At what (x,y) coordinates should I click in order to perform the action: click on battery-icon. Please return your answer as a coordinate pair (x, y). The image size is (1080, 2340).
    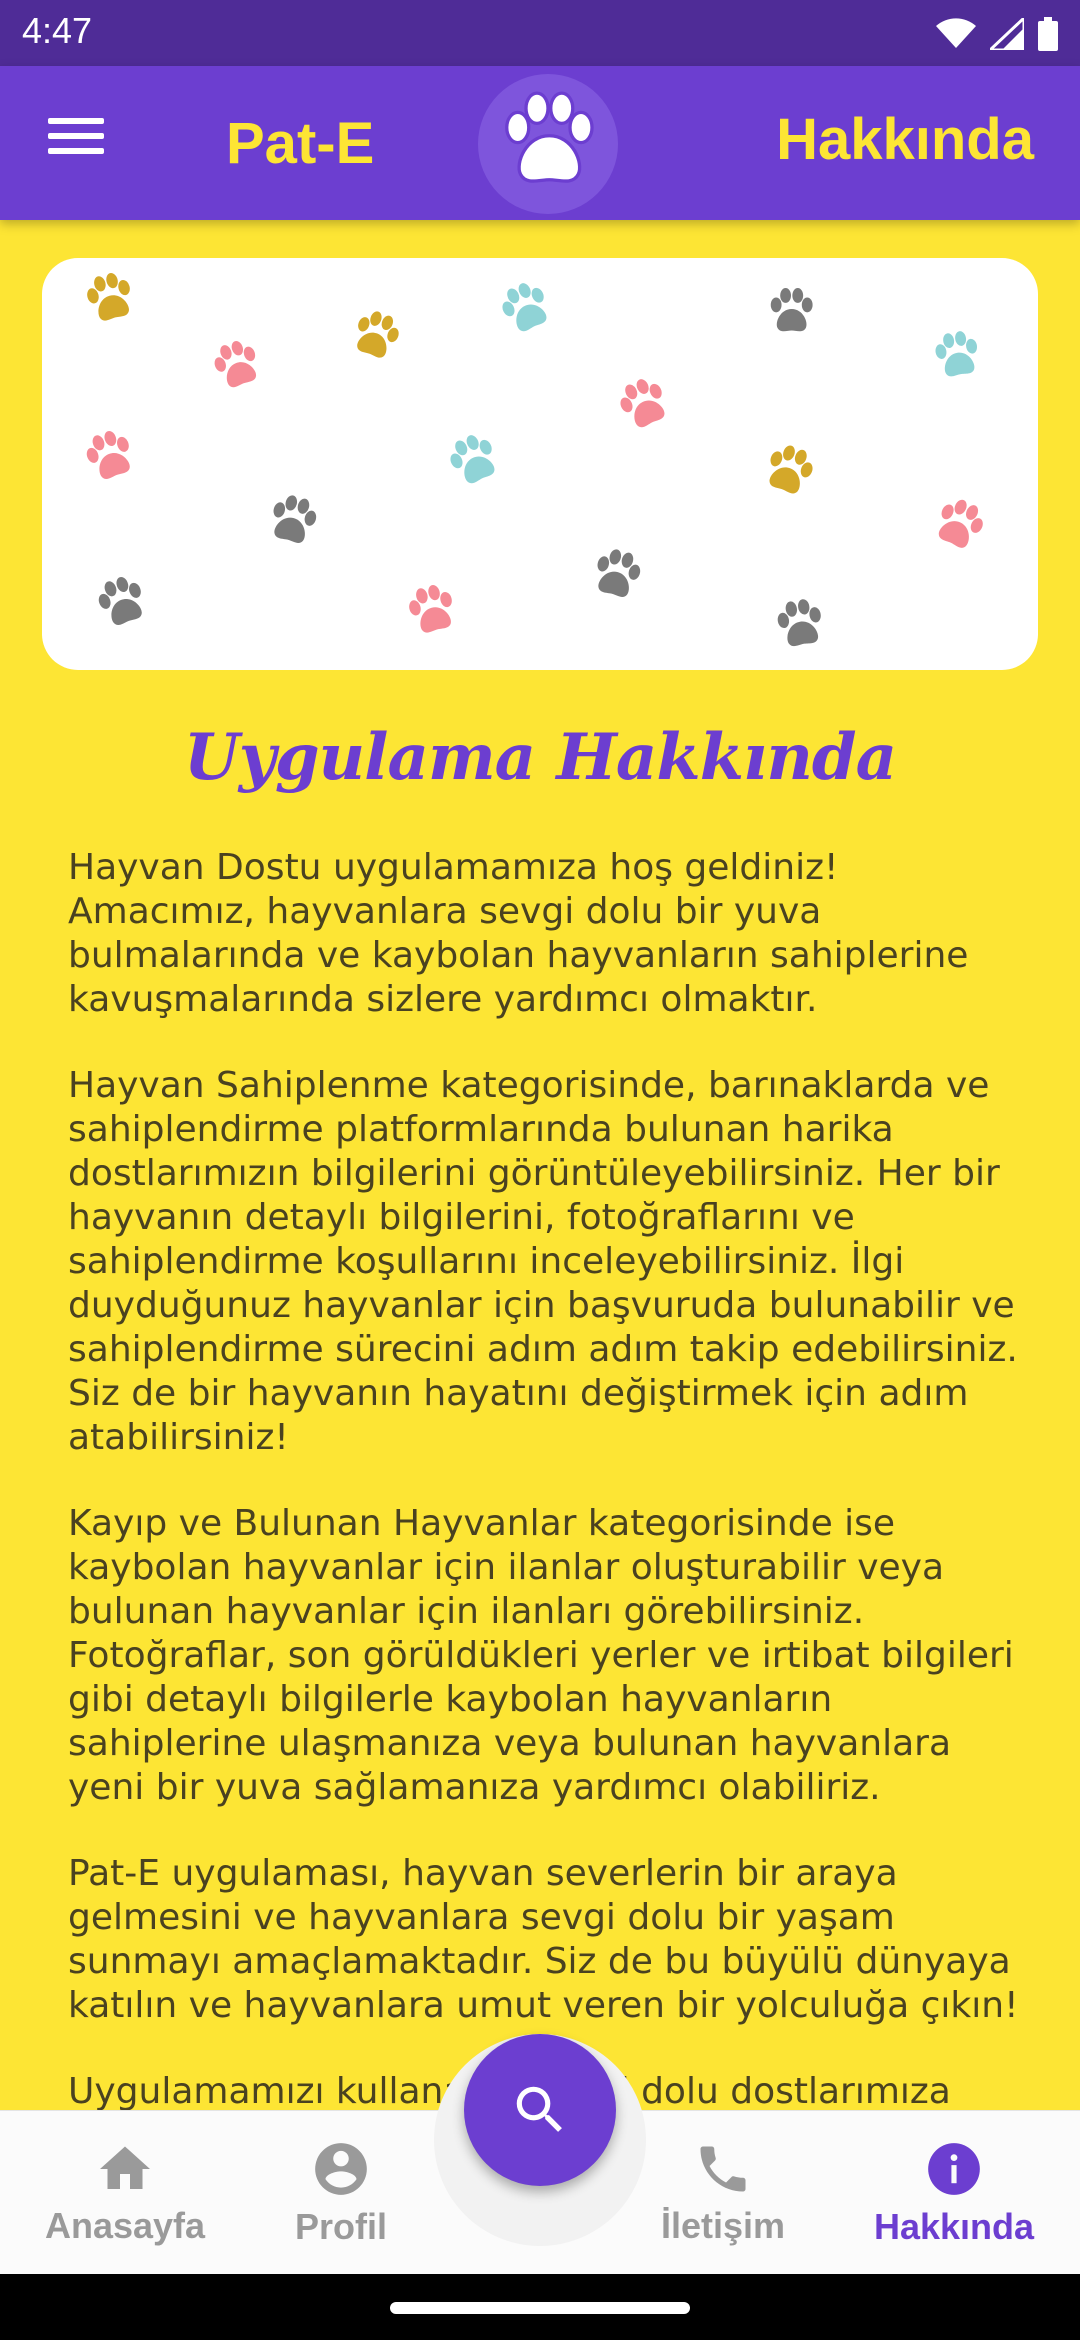
    Looking at the image, I should click on (1048, 34).